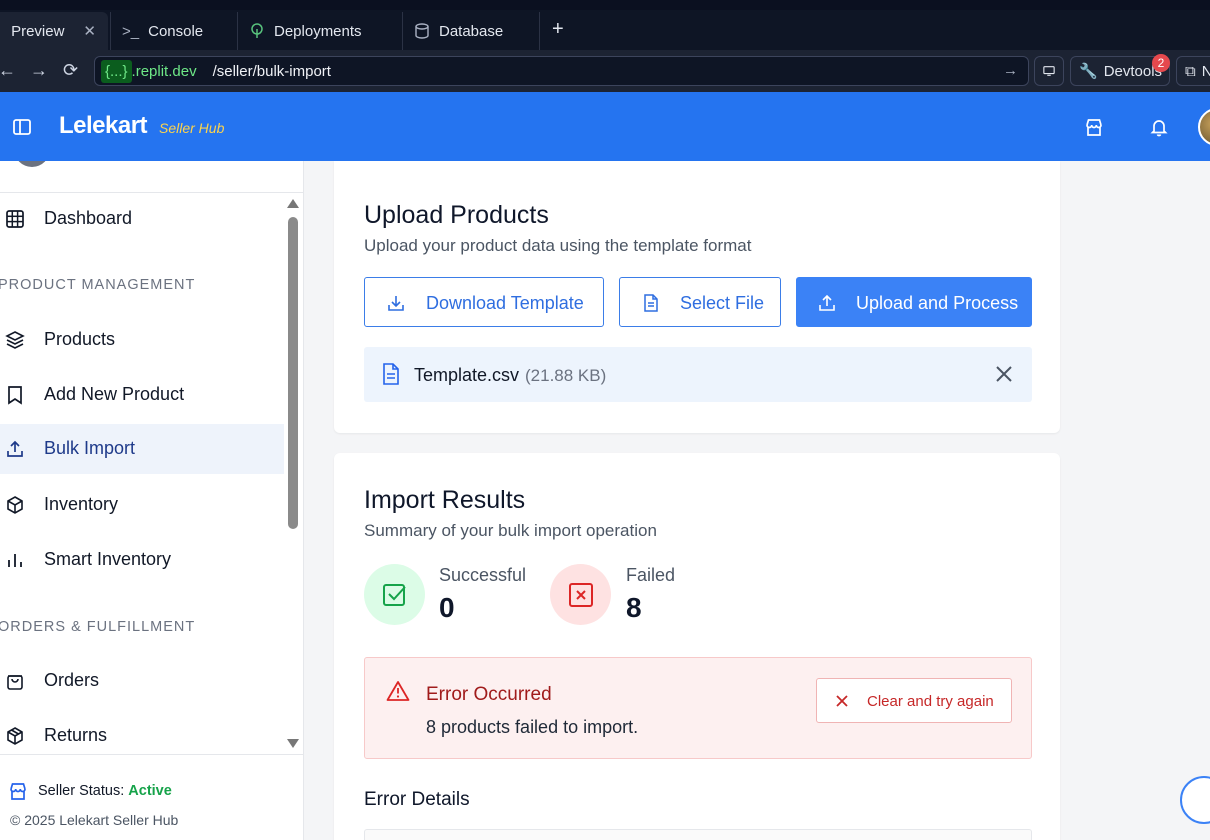  I want to click on file-name: Template.csv, so click(467, 375).